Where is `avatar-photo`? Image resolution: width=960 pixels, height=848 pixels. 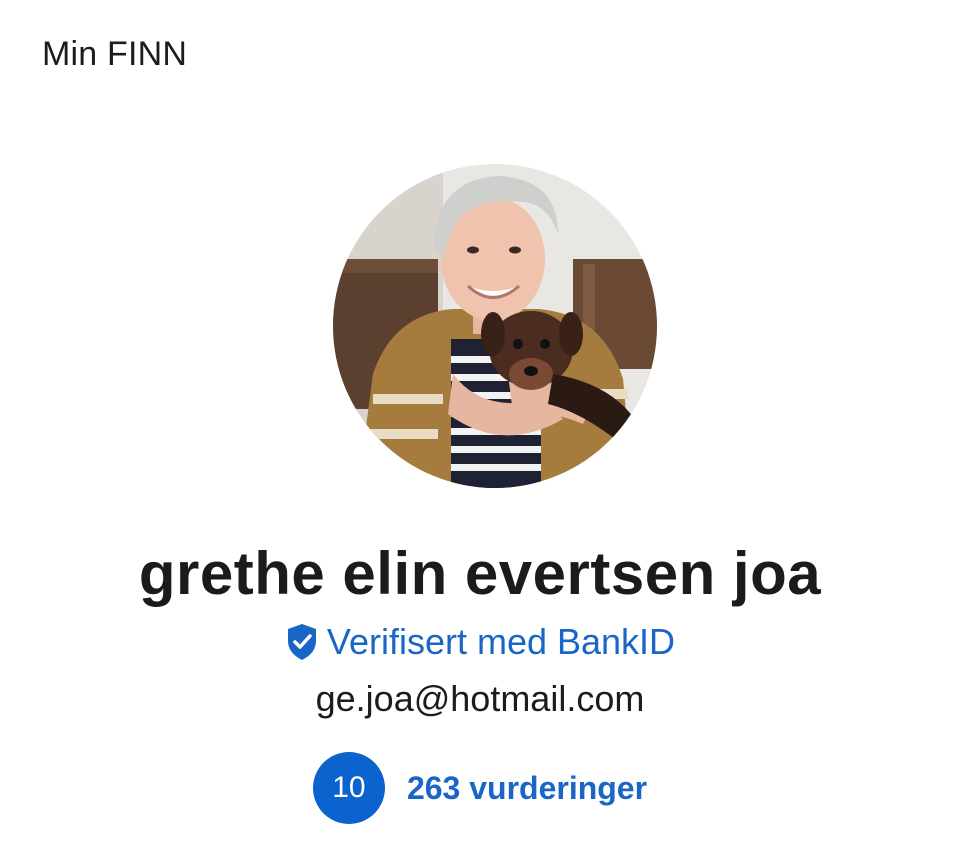
avatar-photo is located at coordinates (495, 326).